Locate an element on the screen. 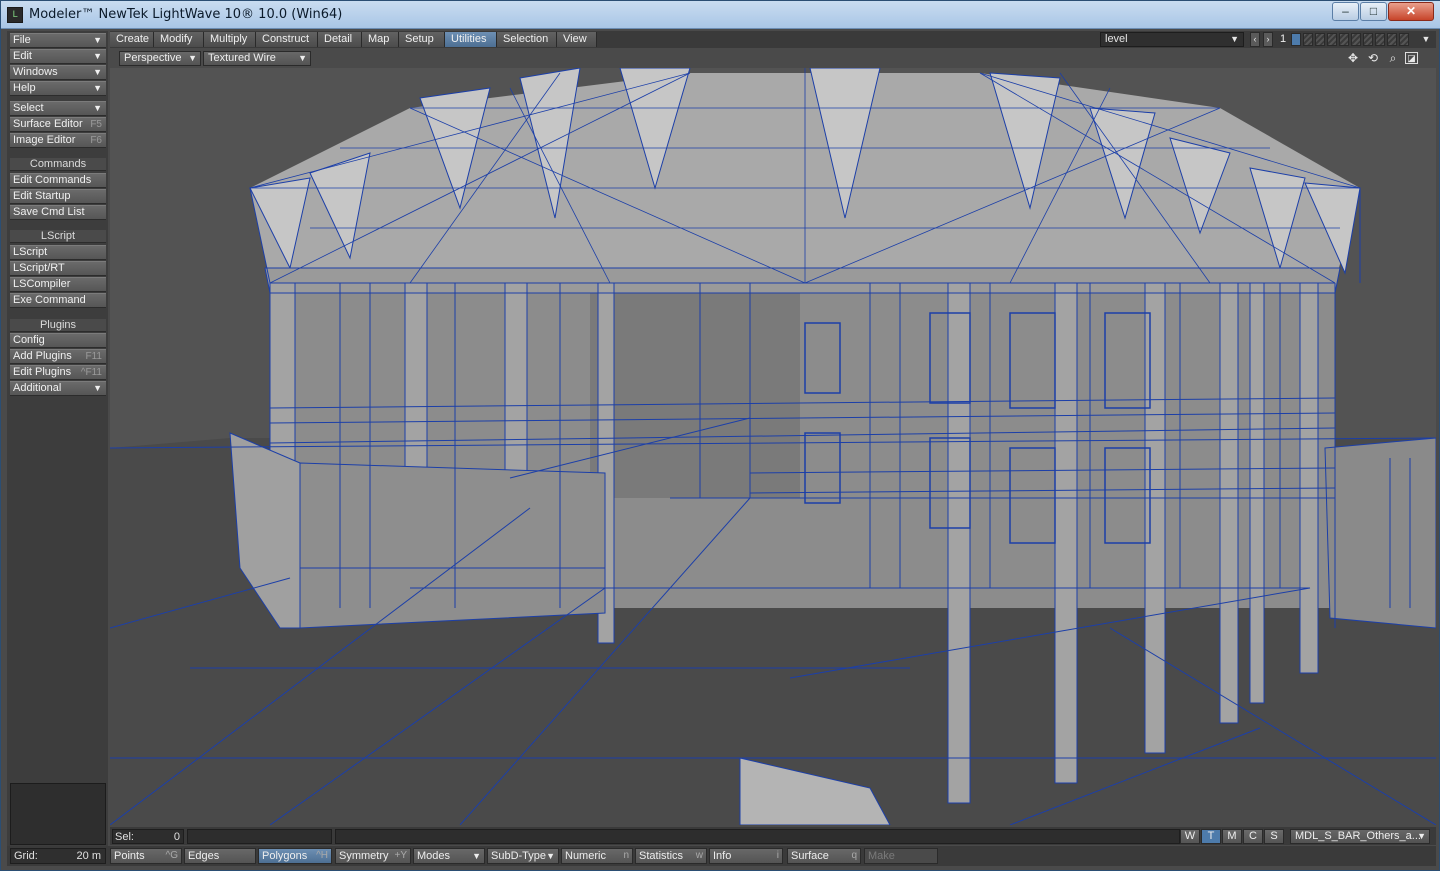 The image size is (1440, 871). polygons-mode-button: Polygons ^H is located at coordinates (295, 856).